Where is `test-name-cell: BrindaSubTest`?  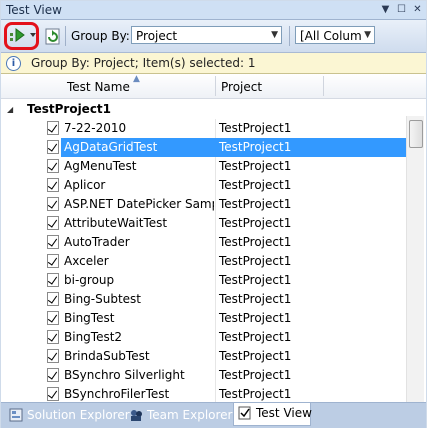
test-name-cell: BrindaSubTest is located at coordinates (107, 356).